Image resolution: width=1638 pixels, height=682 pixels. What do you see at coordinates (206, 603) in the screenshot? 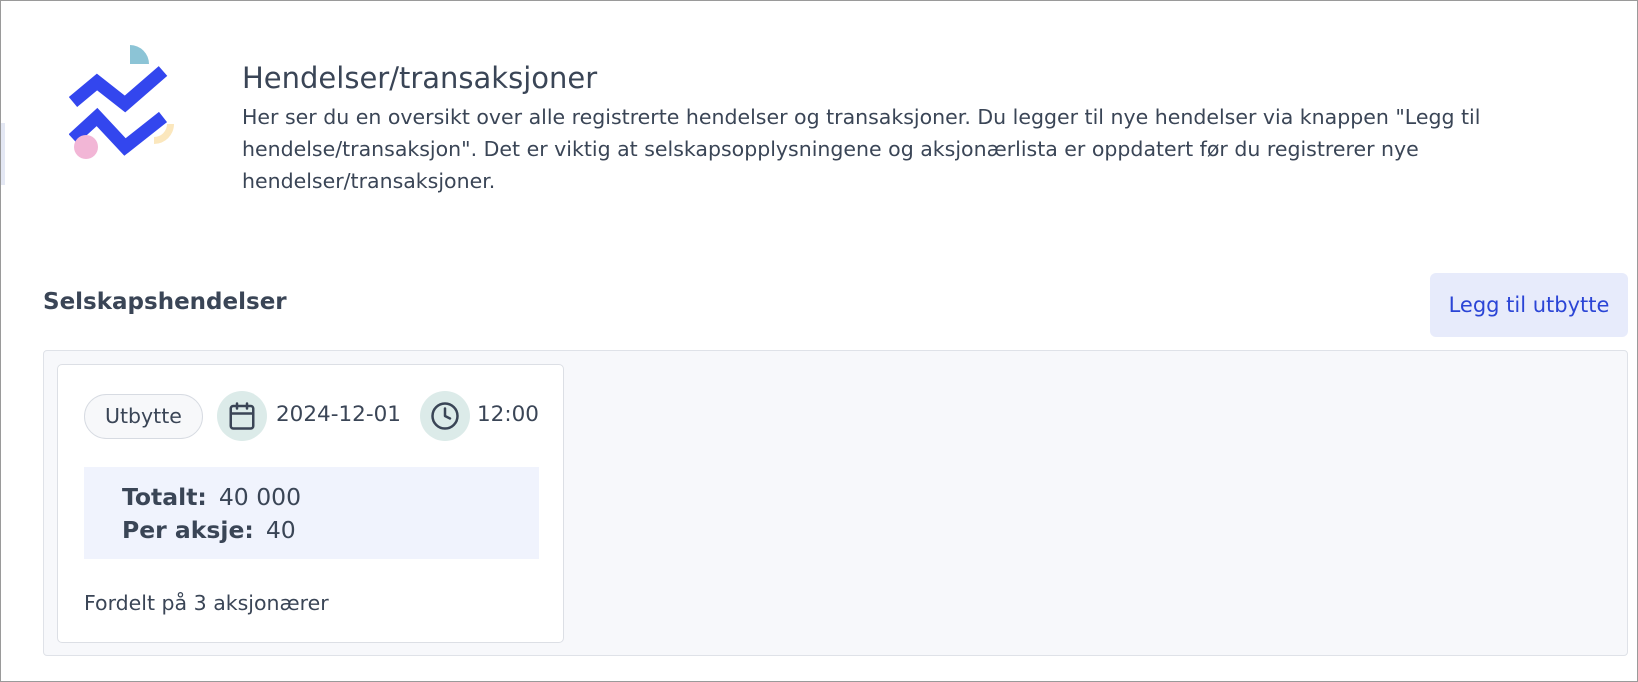
I see `distribution-text: Fordelt på 3 aksjonærer` at bounding box center [206, 603].